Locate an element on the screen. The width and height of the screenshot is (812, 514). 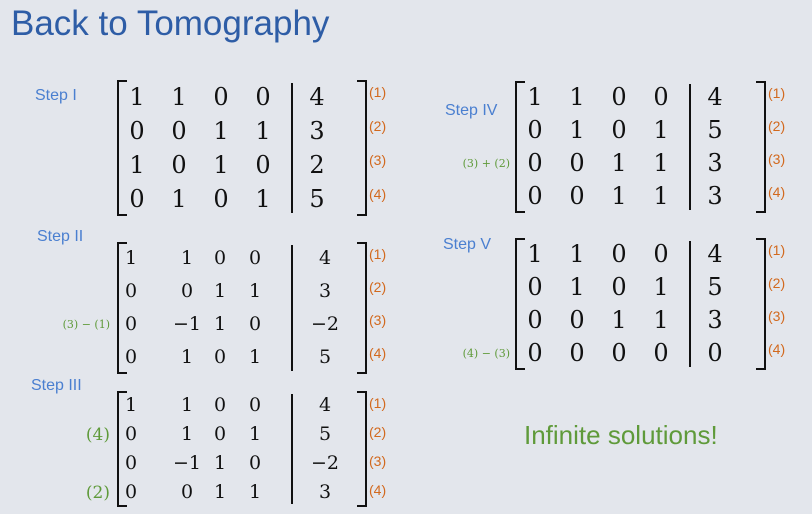
row-operation: (4) is located at coordinates (97, 435).